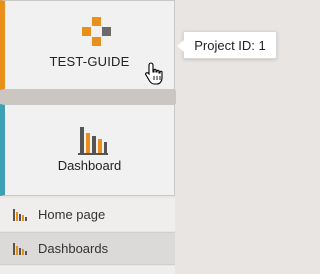 The height and width of the screenshot is (274, 320). What do you see at coordinates (89, 165) in the screenshot?
I see `dashboard-label: Dashboard` at bounding box center [89, 165].